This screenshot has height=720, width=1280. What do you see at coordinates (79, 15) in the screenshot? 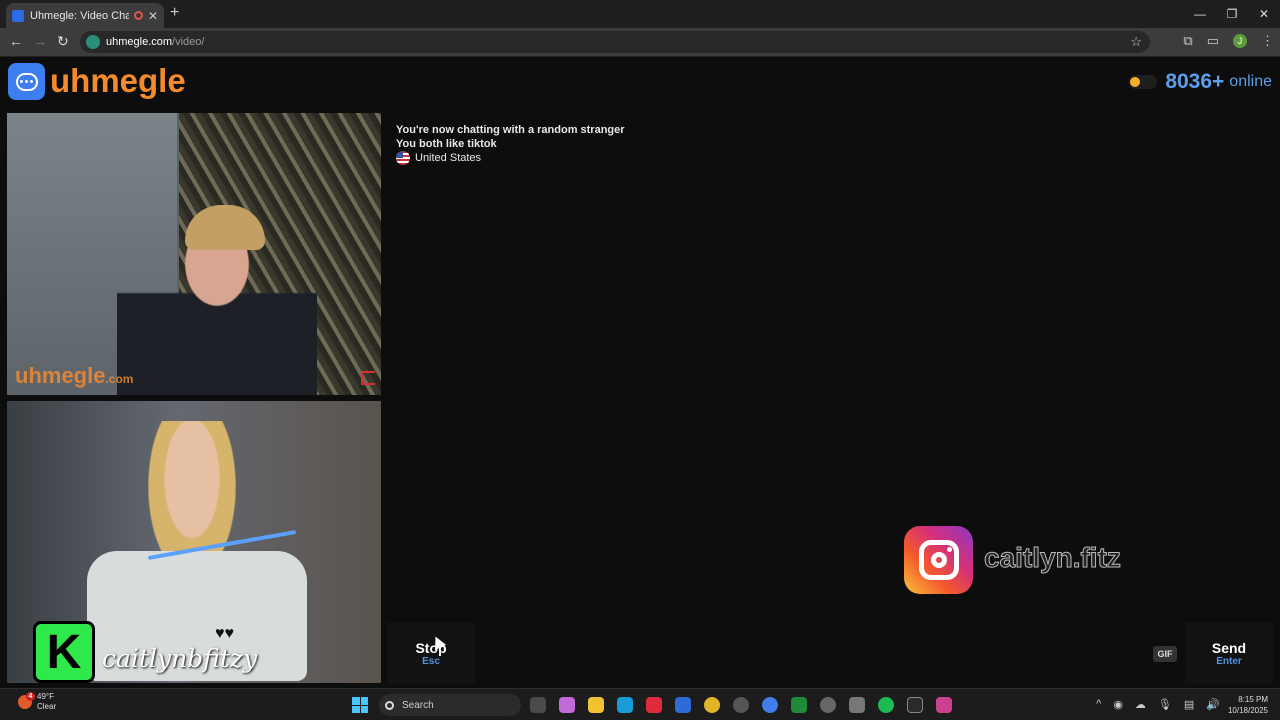
I see `tab-title: Uhmegle: Video Chat | Random` at bounding box center [79, 15].